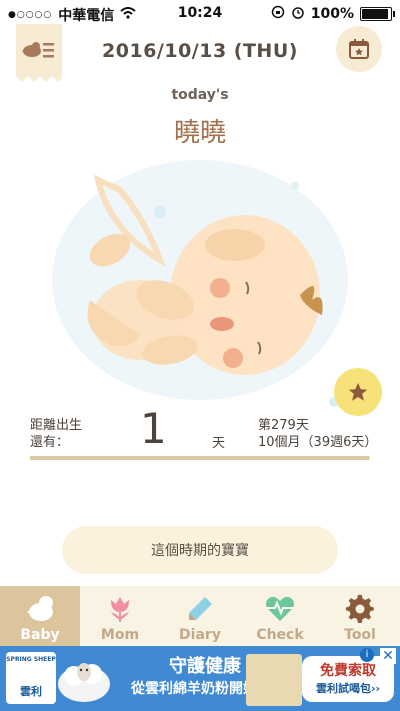  What do you see at coordinates (274, 680) in the screenshot?
I see `ad-product-image` at bounding box center [274, 680].